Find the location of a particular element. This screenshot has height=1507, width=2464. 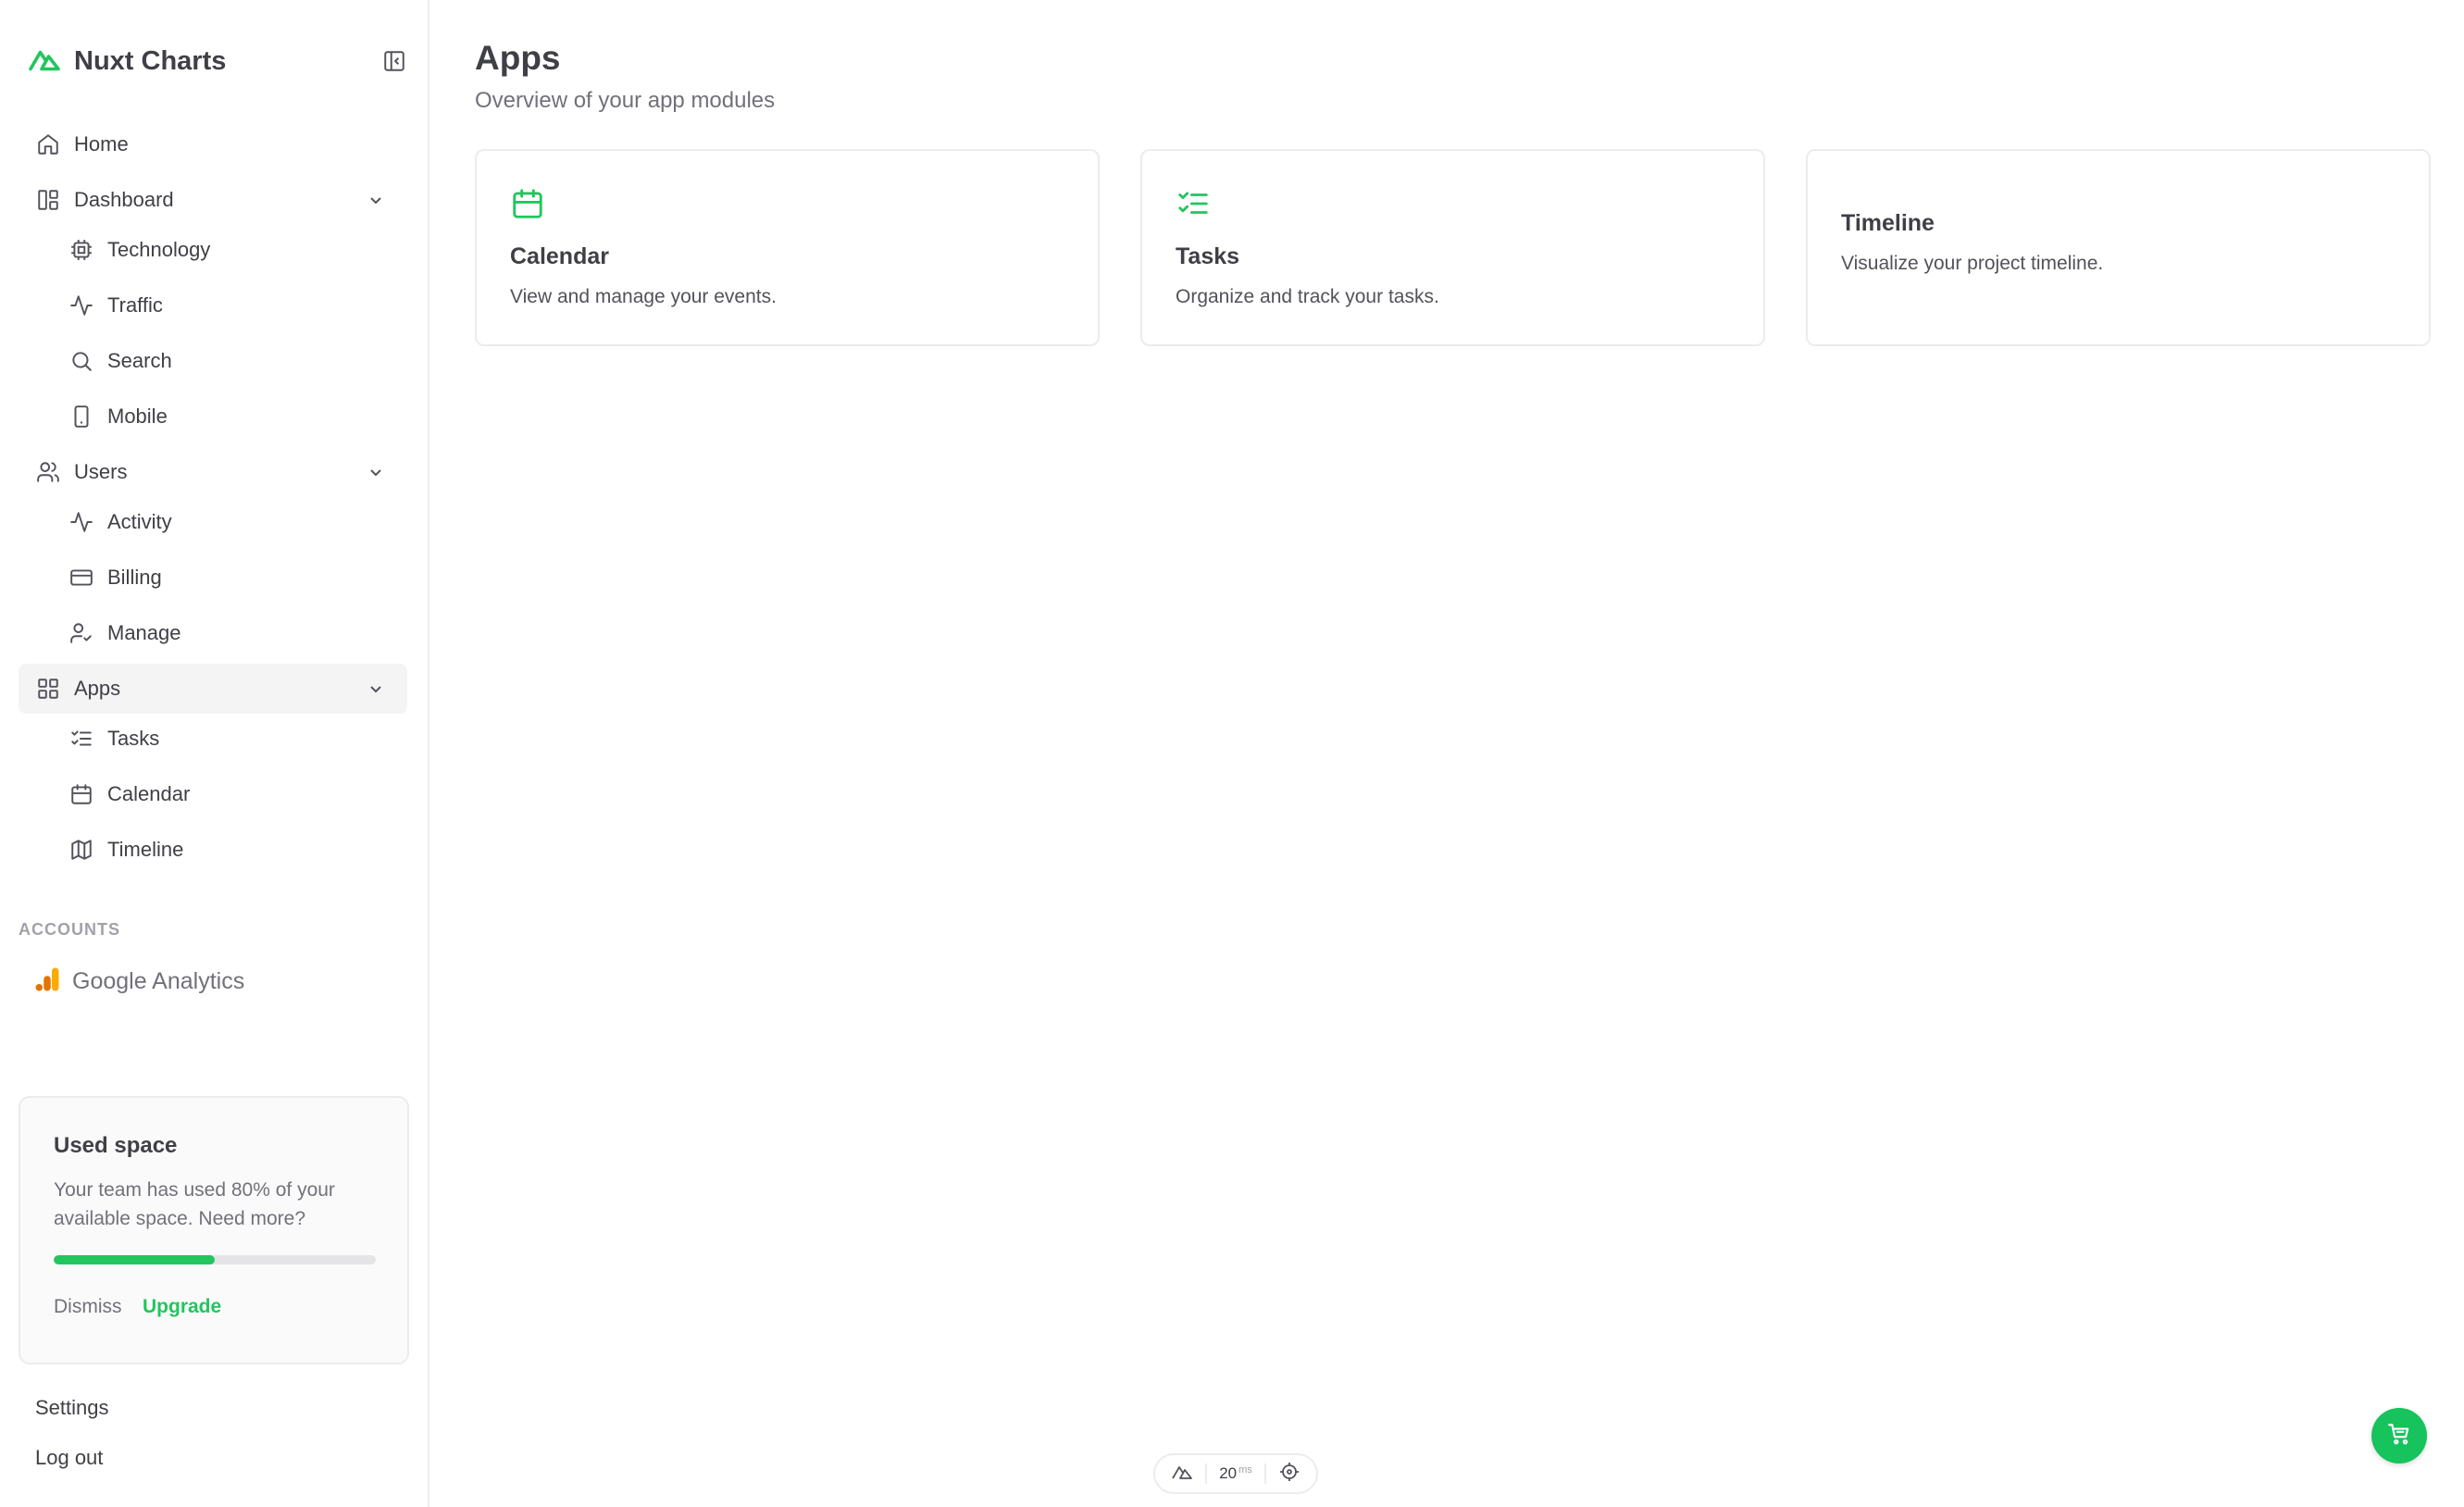

sidebar-item-manage: Manage is located at coordinates (213, 633).